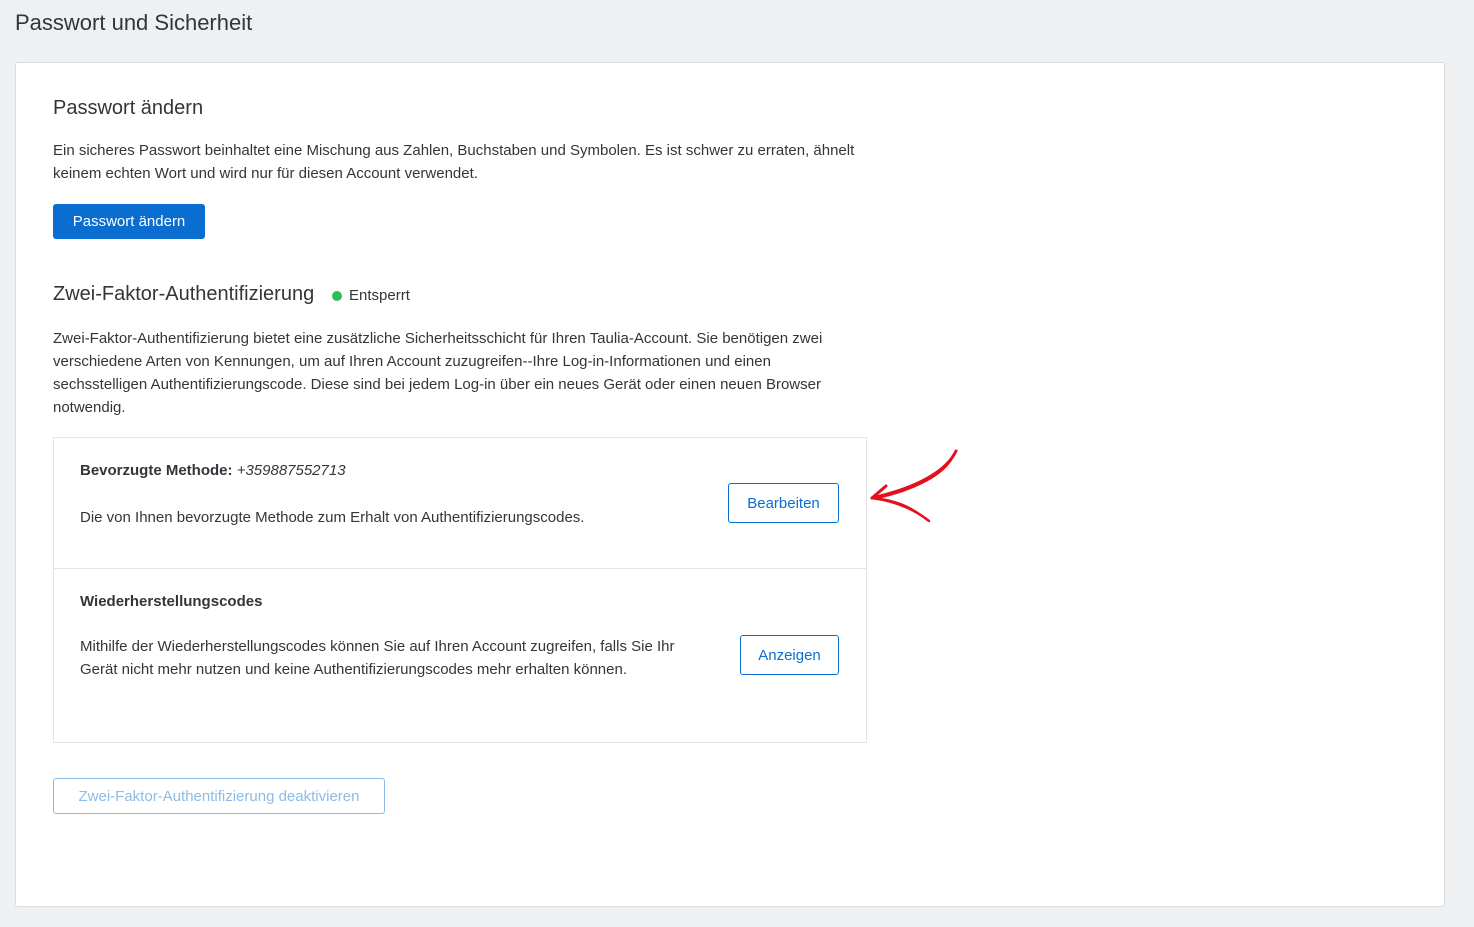 Image resolution: width=1474 pixels, height=927 pixels. What do you see at coordinates (156, 470) in the screenshot?
I see `preferred-method-label: Bevorzugte Methode:` at bounding box center [156, 470].